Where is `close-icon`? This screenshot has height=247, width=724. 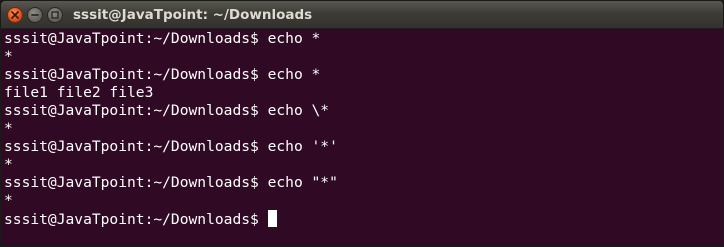 close-icon is located at coordinates (15, 15).